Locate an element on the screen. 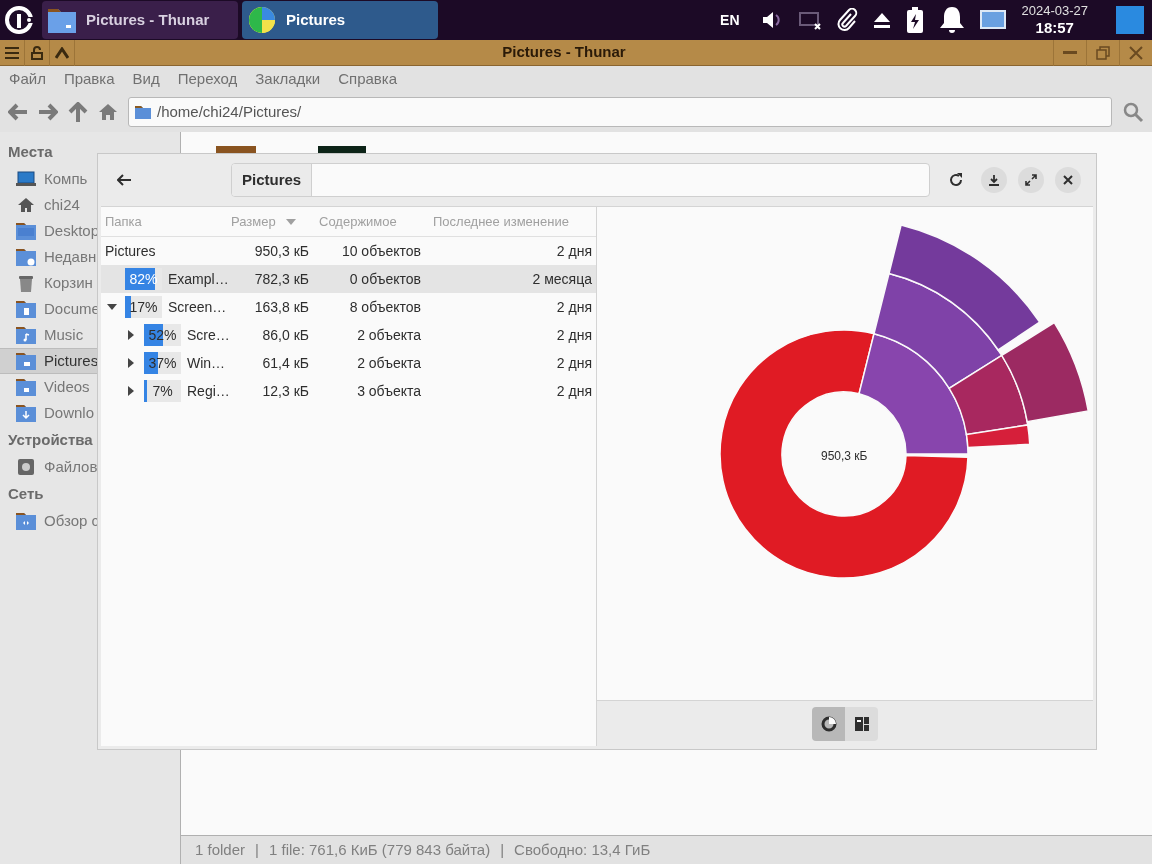 The image size is (1152, 864). menu-item: Справка is located at coordinates (368, 79).